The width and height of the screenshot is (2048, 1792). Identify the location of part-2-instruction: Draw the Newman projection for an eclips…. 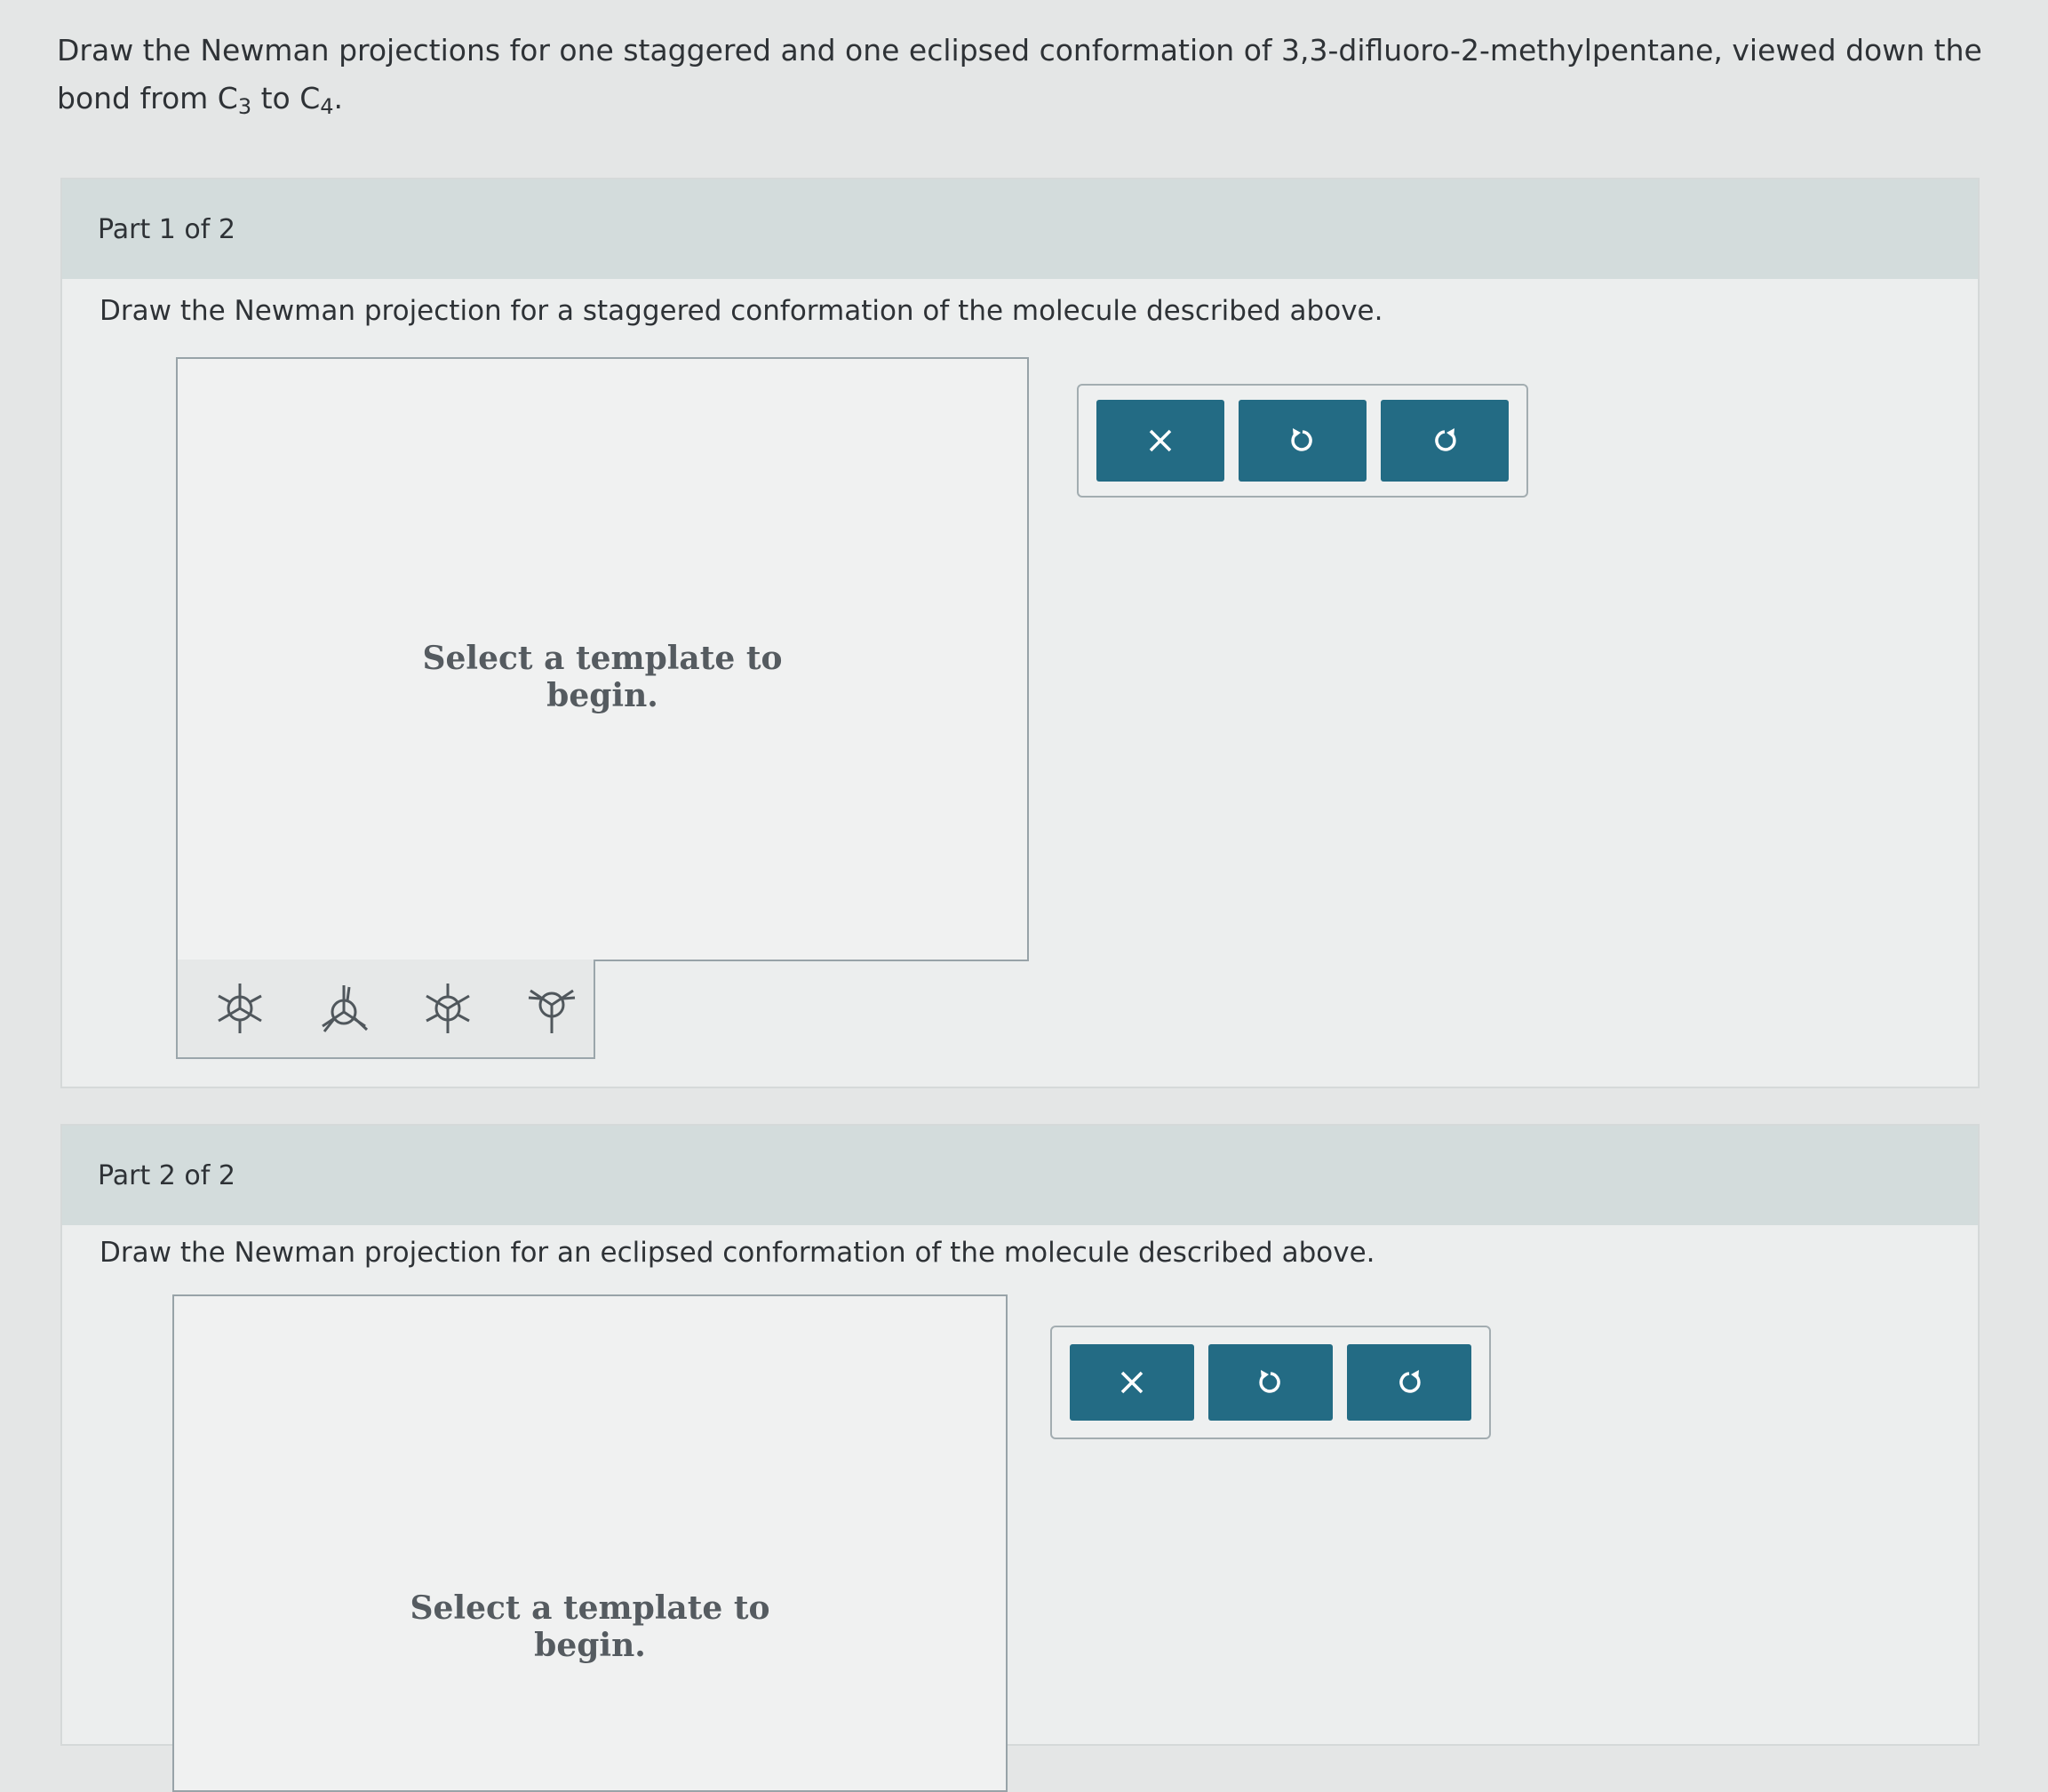
(737, 1253).